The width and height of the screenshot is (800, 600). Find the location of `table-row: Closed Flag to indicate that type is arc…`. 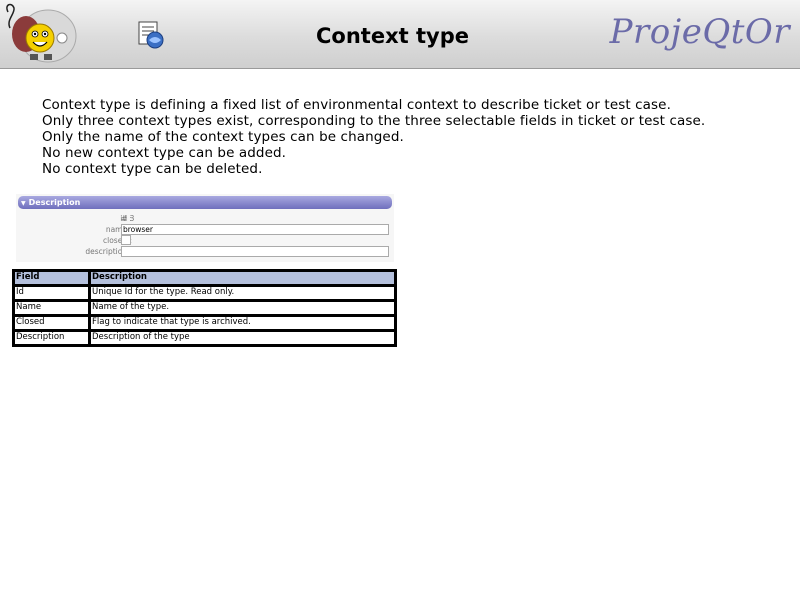

table-row: Closed Flag to indicate that type is arc… is located at coordinates (204, 323).